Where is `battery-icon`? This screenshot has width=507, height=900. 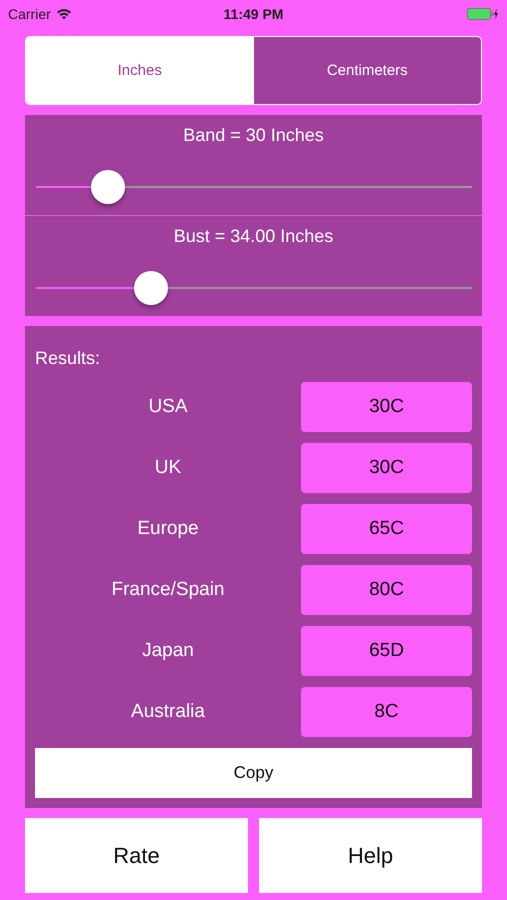
battery-icon is located at coordinates (483, 14).